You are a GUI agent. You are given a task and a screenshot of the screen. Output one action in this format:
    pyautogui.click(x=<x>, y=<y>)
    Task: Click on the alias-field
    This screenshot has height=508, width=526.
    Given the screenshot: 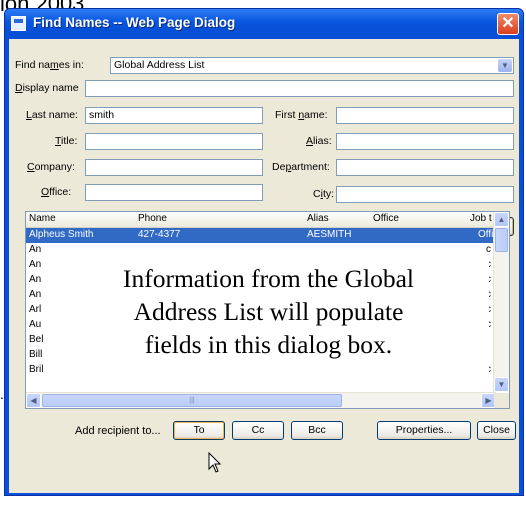 What is the action you would take?
    pyautogui.click(x=425, y=141)
    